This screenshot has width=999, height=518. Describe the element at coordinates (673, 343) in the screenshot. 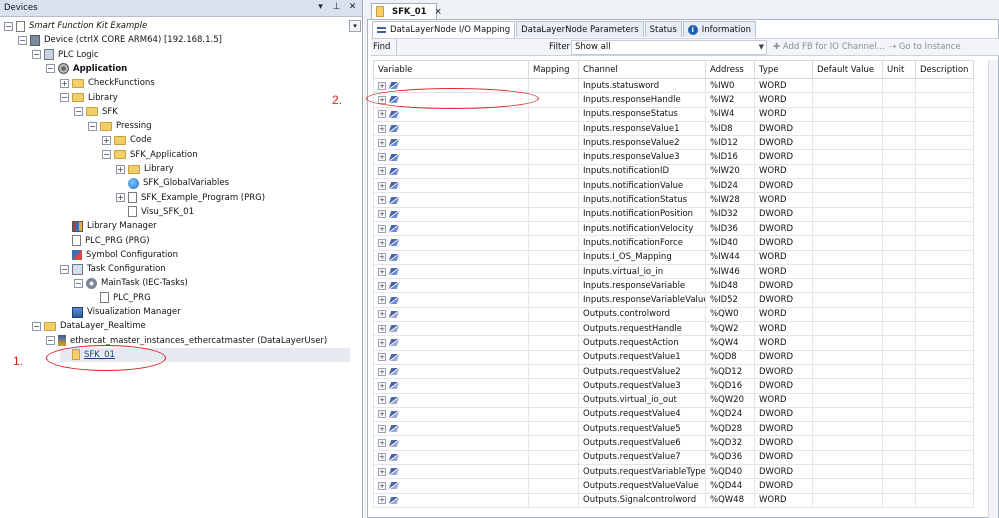

I see `table-row: + Outputs.requestAction %QW4 WORD` at that location.